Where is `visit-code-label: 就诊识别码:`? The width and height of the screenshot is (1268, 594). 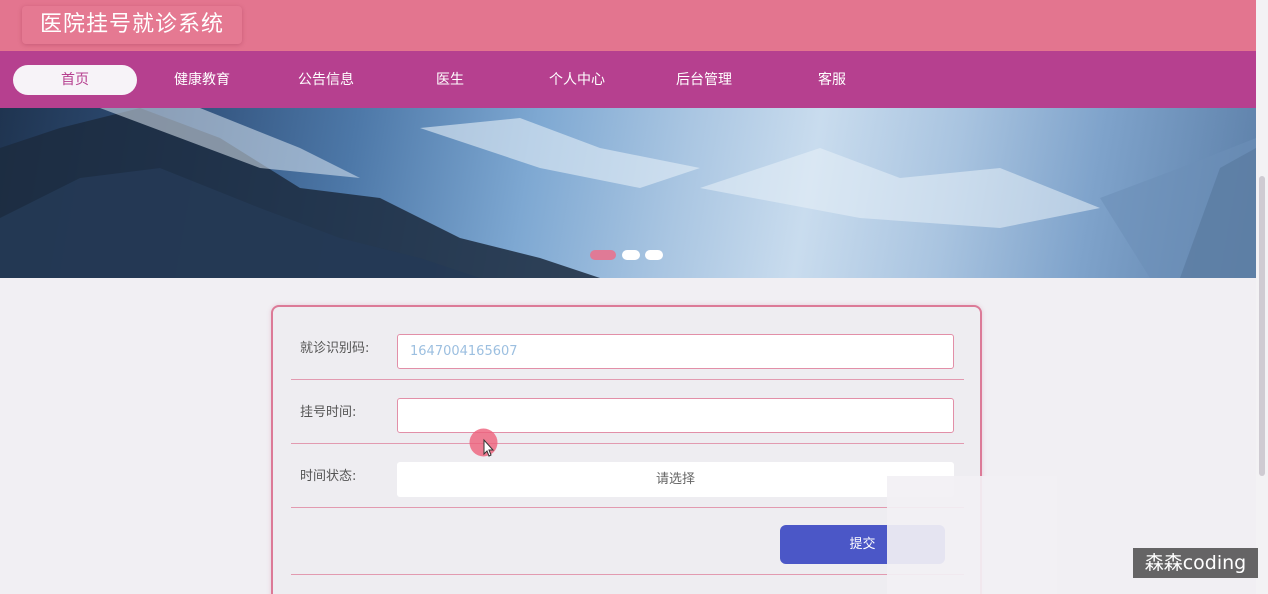
visit-code-label: 就诊识别码: is located at coordinates (335, 348).